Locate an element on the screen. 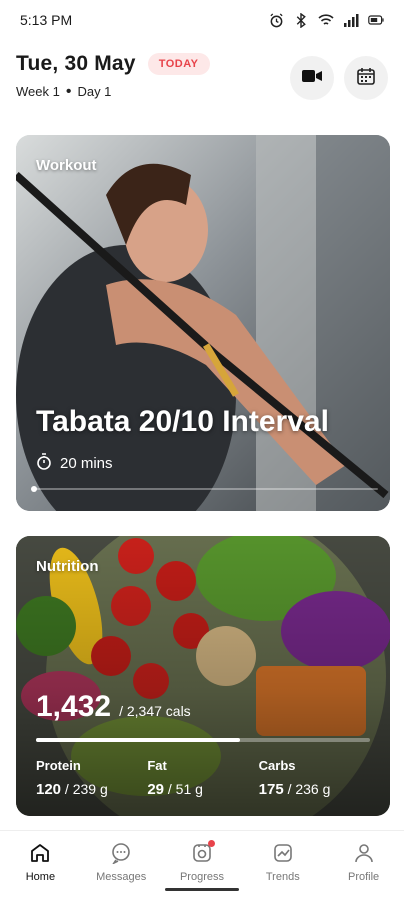  week-label: Week 1 is located at coordinates (38, 91).